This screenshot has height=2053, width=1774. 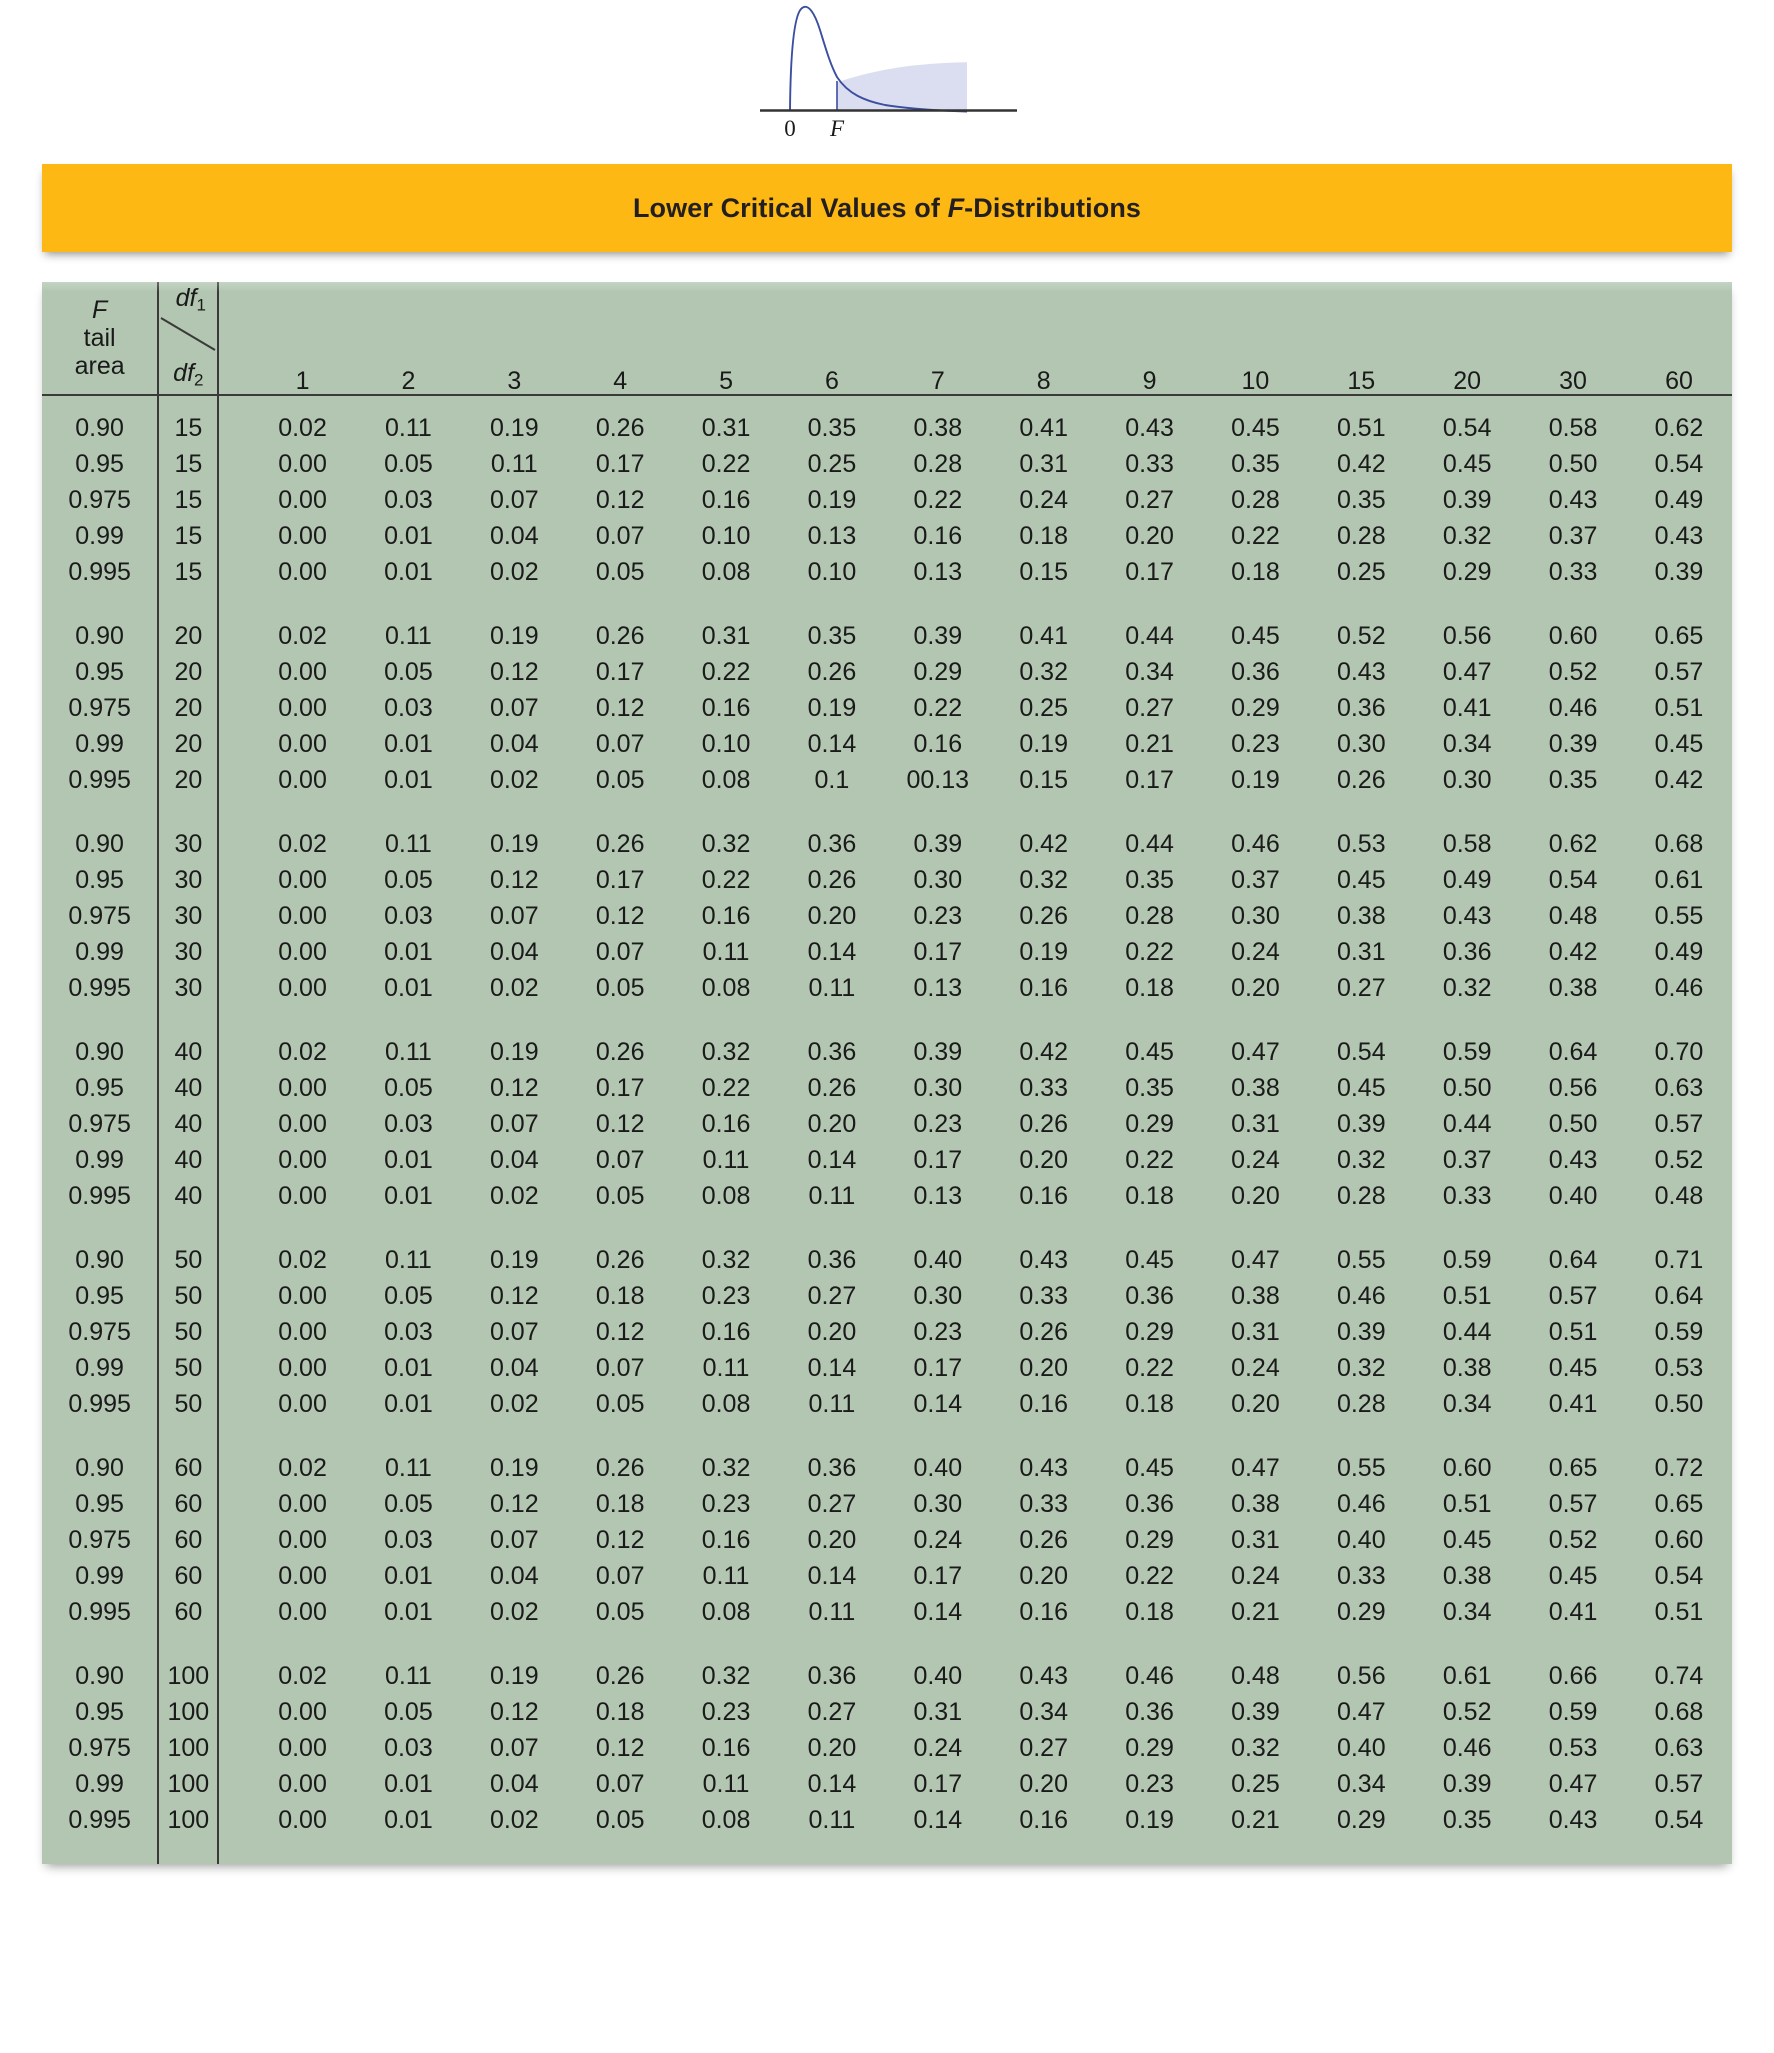 I want to click on cell-df2: 20, so click(x=189, y=708).